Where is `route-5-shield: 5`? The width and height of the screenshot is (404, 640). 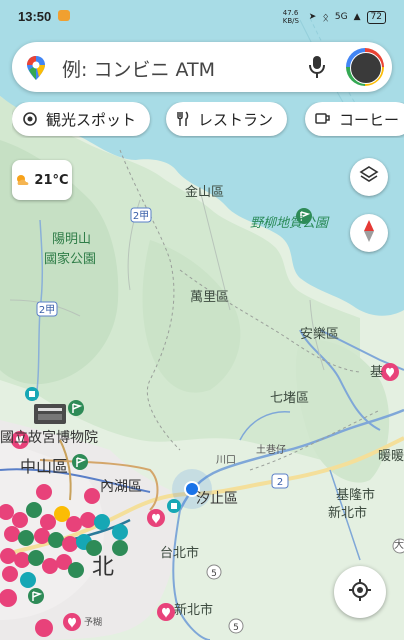
route-5-shield: 5 is located at coordinates (214, 572).